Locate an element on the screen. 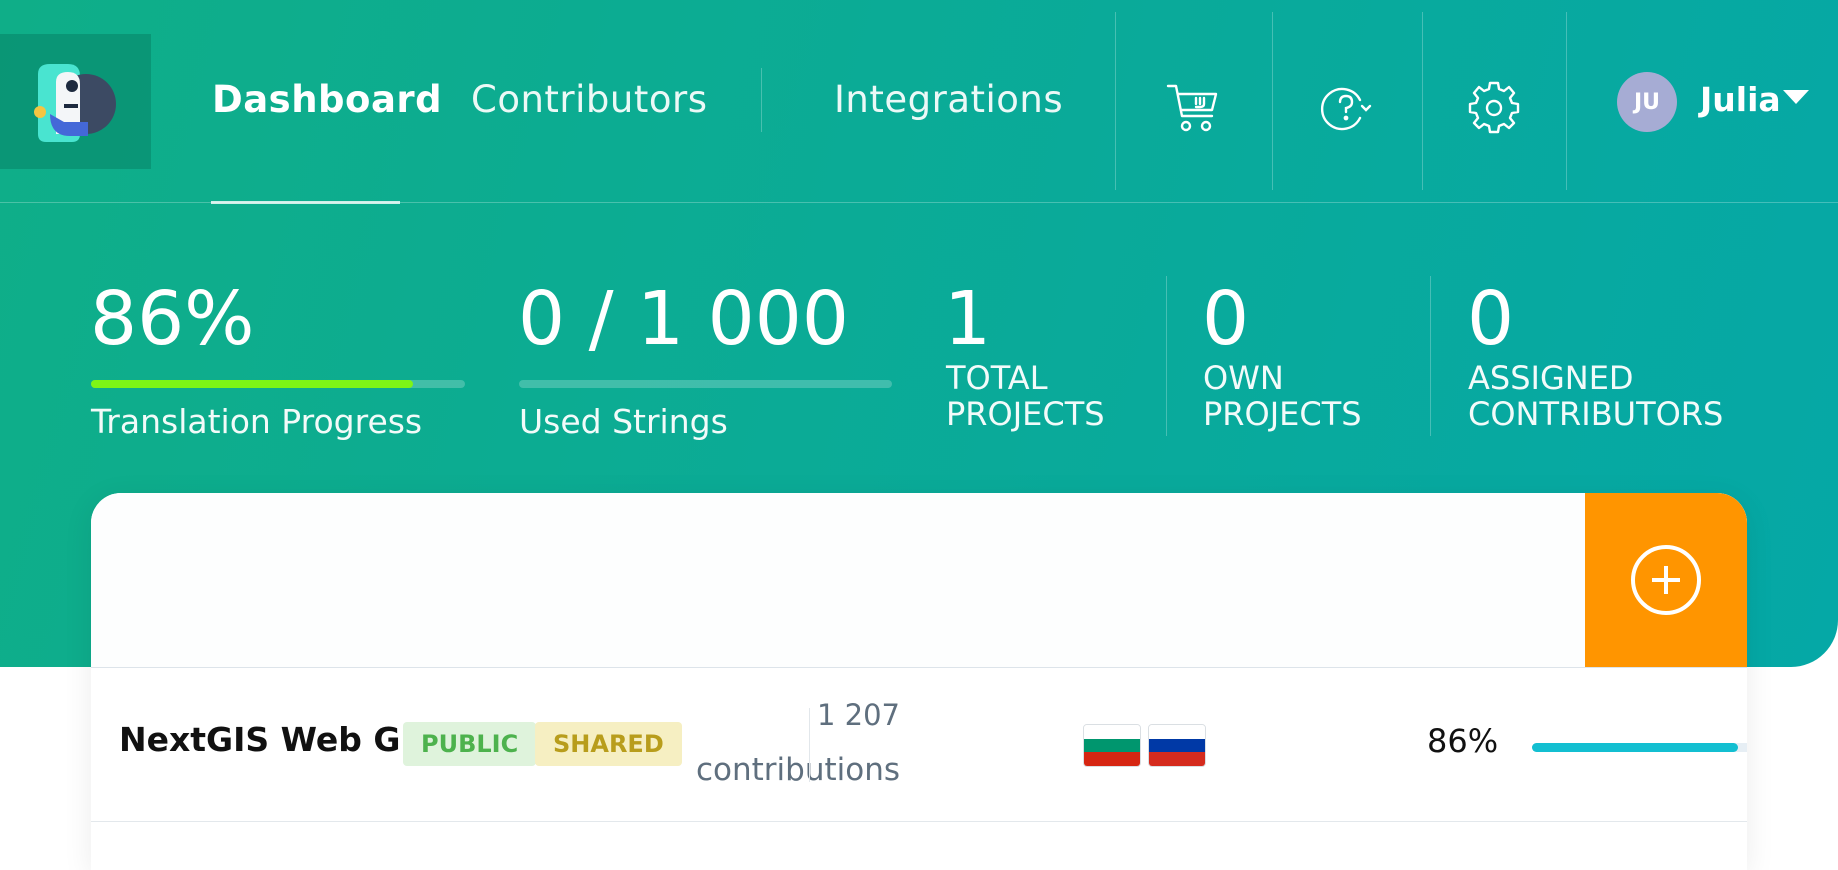 Image resolution: width=1838 pixels, height=870 pixels. translation-progress-bar is located at coordinates (278, 384).